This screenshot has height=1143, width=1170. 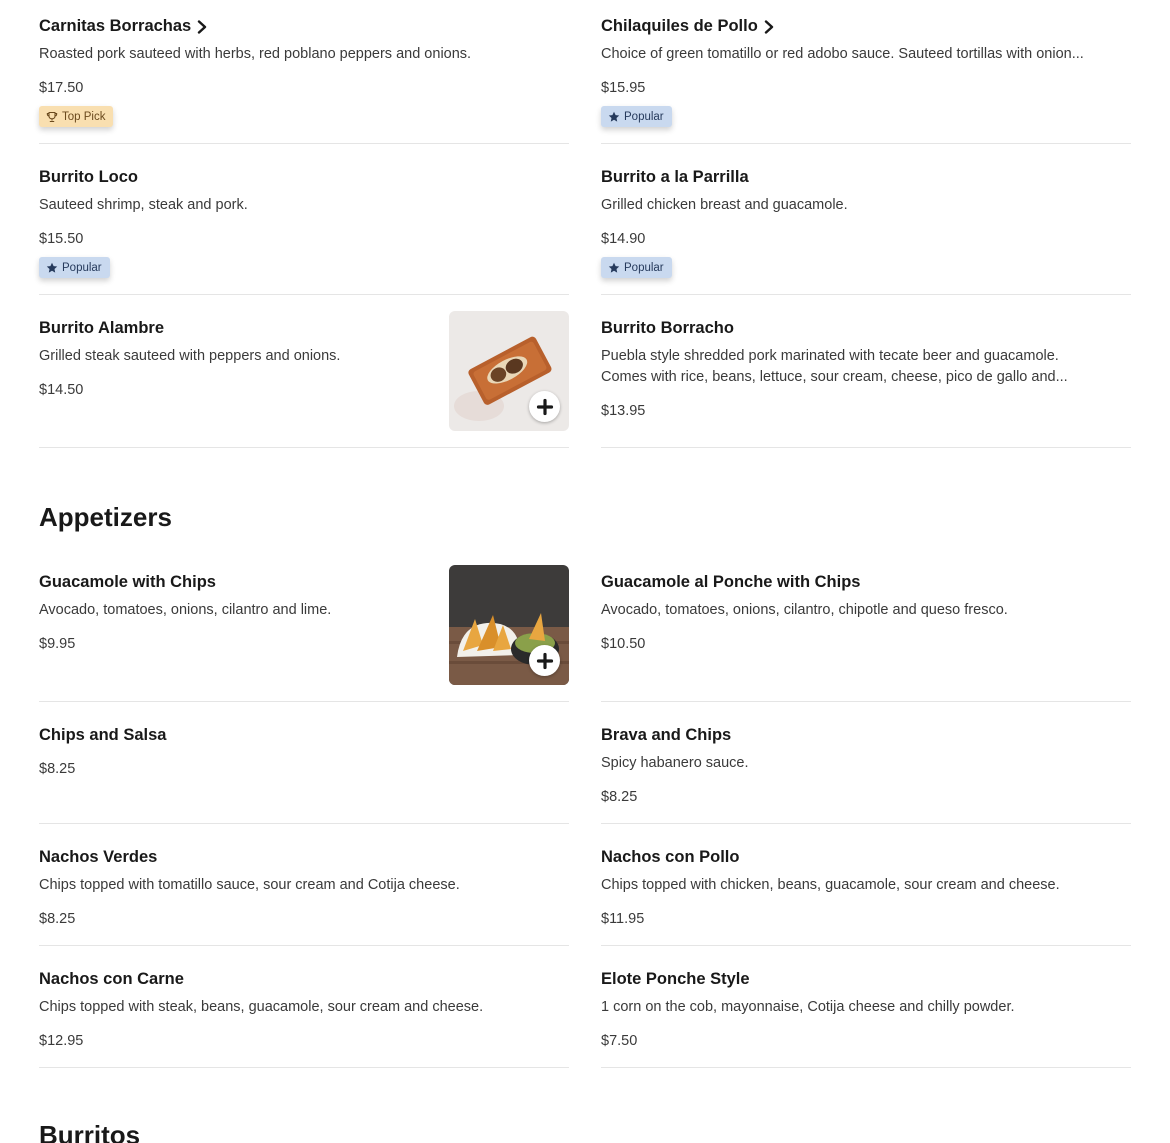 I want to click on item-price: $15.95, so click(x=623, y=88).